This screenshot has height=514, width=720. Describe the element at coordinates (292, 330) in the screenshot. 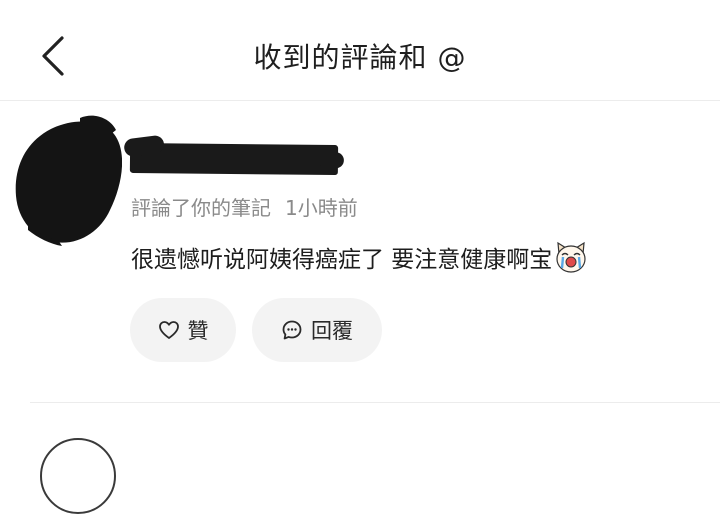

I see `chat-bubble-icon` at that location.